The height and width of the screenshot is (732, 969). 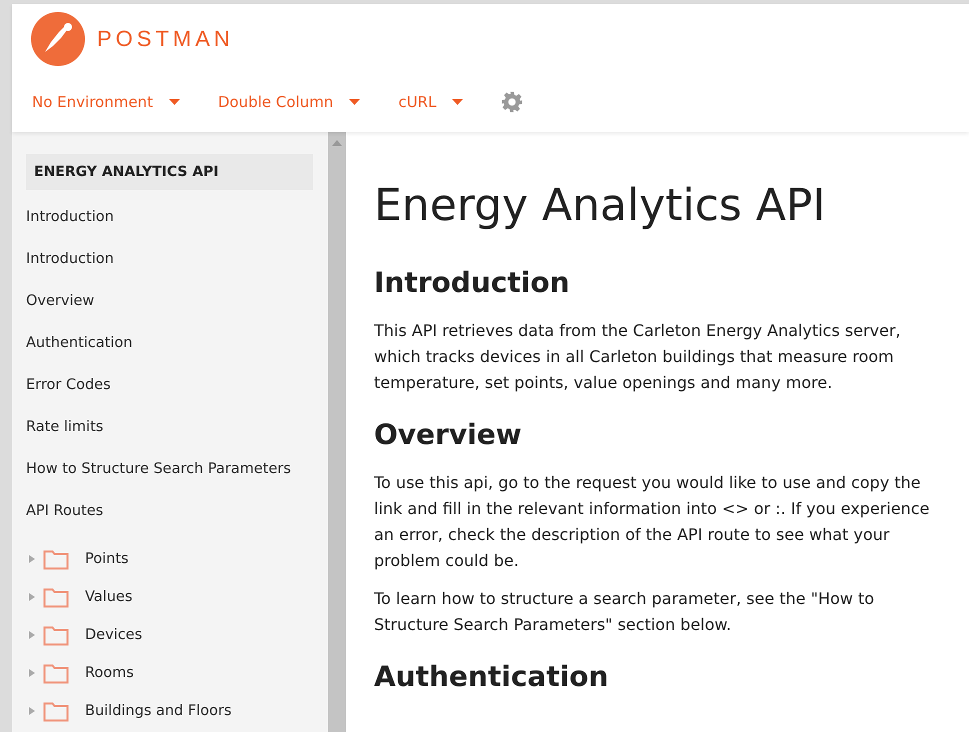 What do you see at coordinates (472, 283) in the screenshot?
I see `section-heading: Introduction` at bounding box center [472, 283].